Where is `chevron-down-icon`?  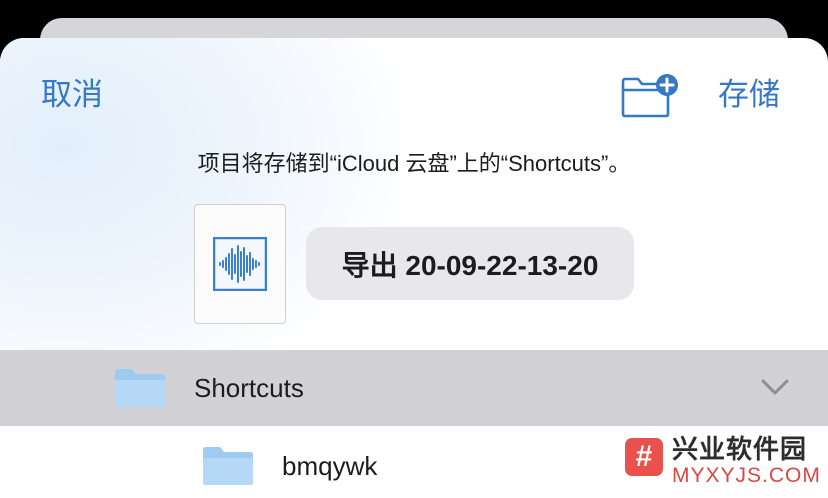
chevron-down-icon is located at coordinates (775, 387).